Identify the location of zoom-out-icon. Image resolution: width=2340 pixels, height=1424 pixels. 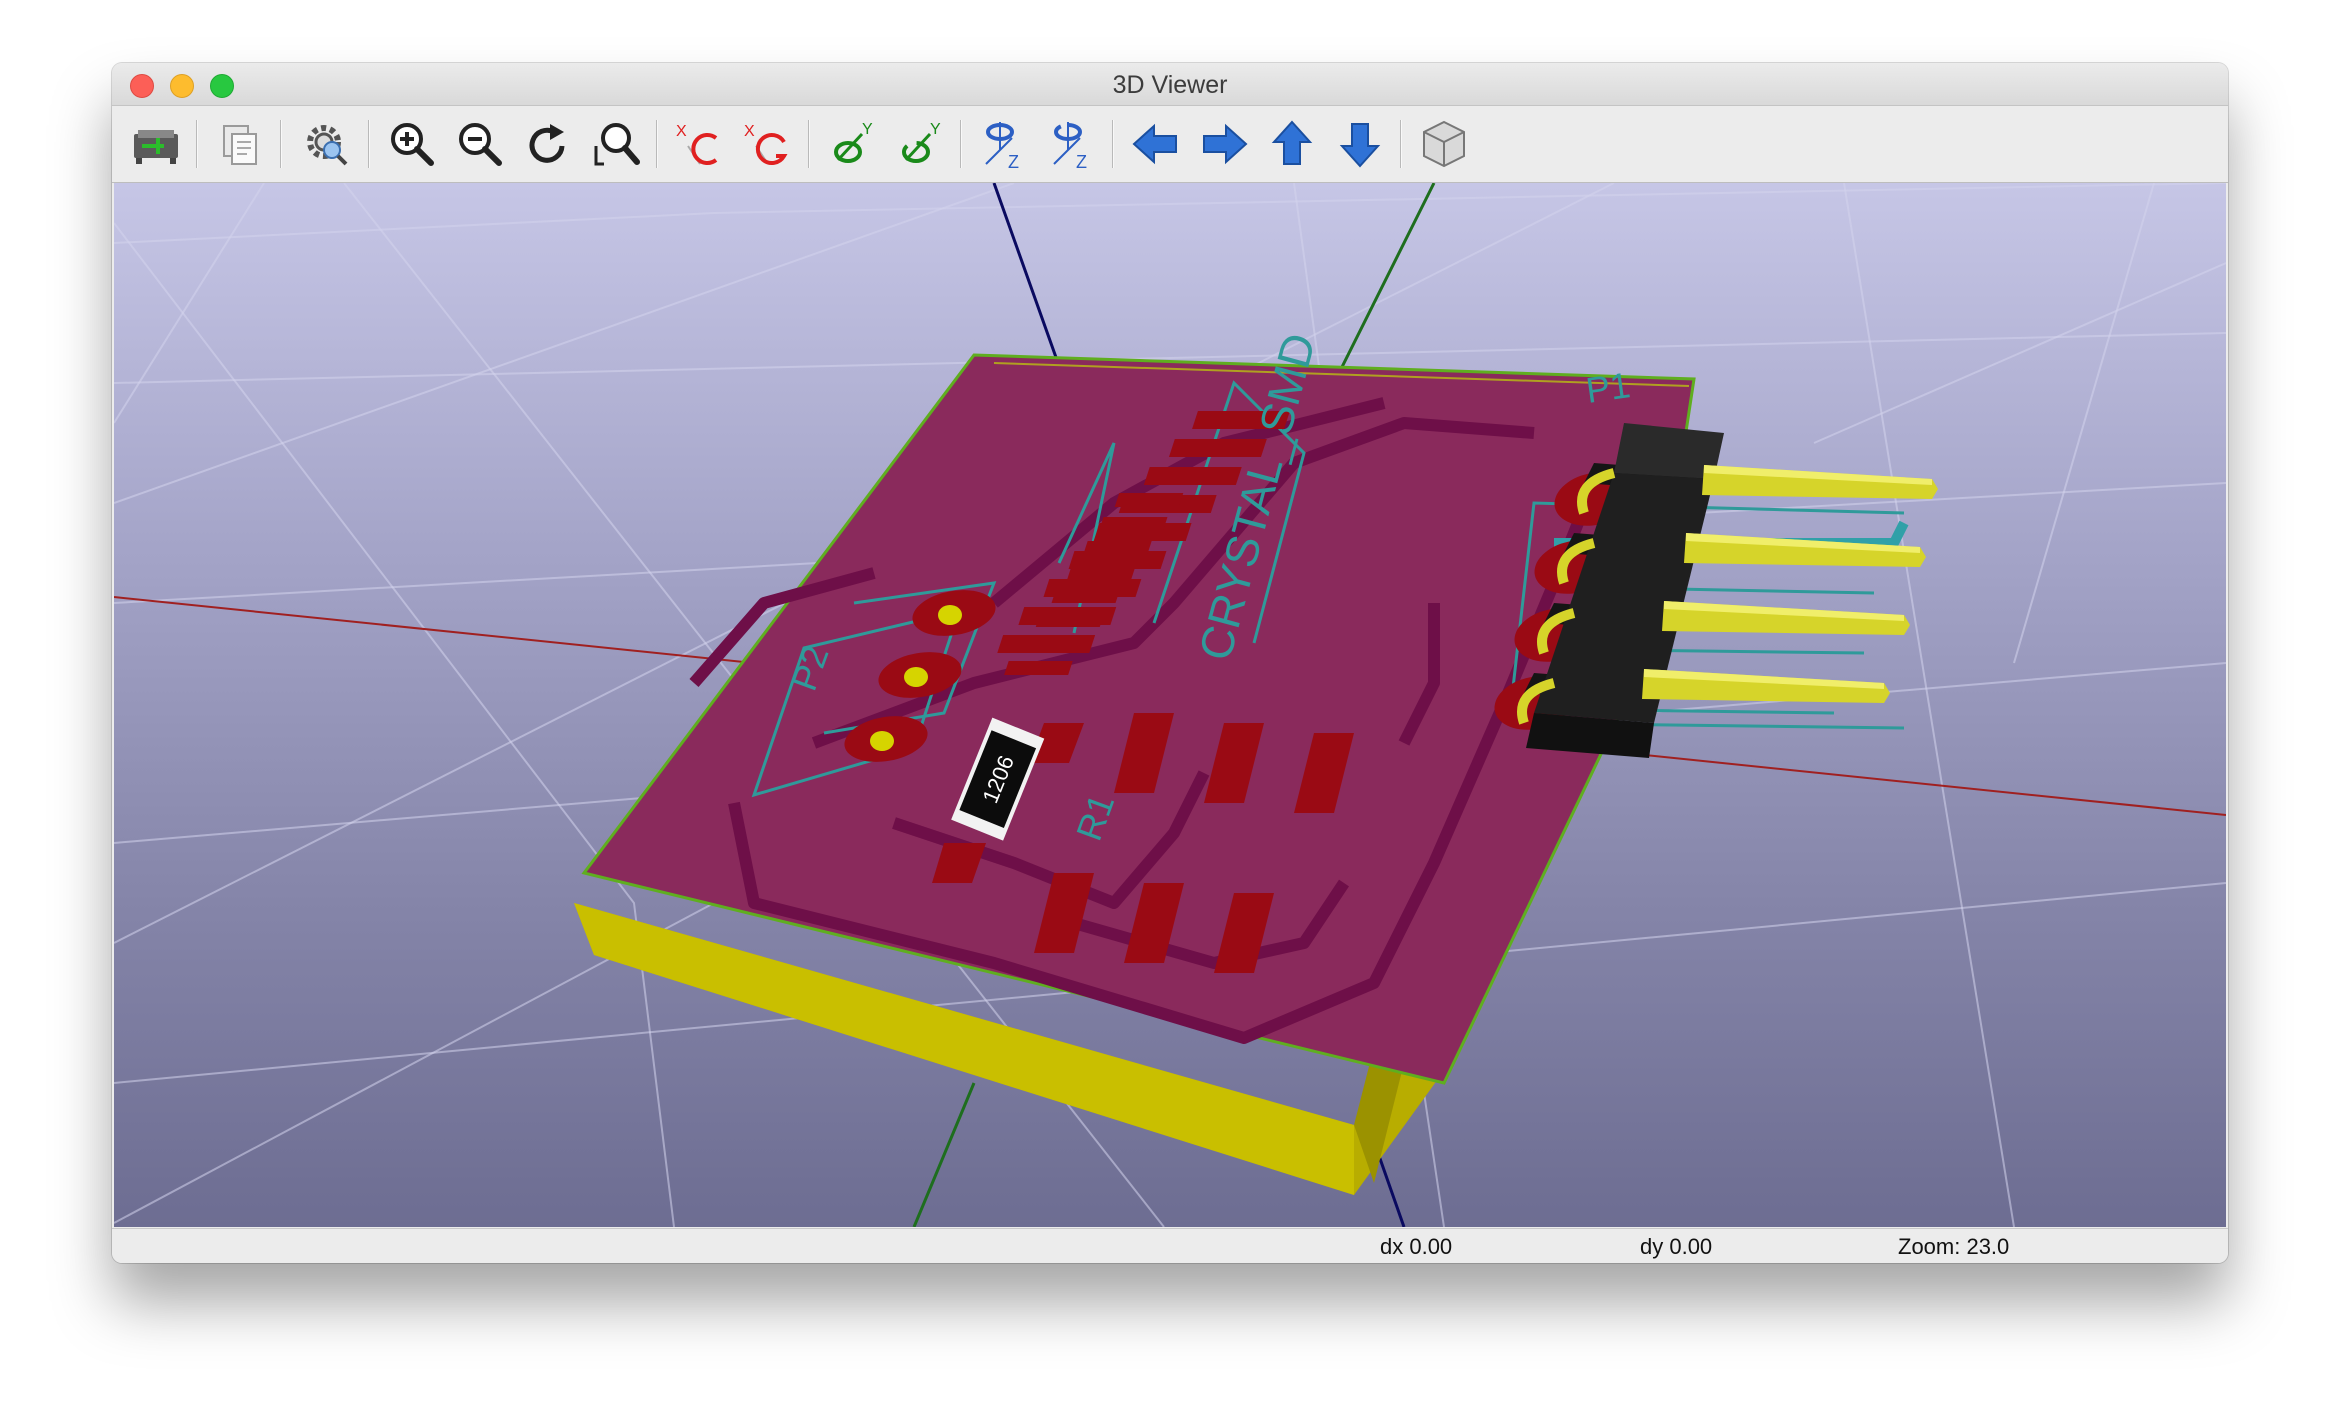
(480, 144).